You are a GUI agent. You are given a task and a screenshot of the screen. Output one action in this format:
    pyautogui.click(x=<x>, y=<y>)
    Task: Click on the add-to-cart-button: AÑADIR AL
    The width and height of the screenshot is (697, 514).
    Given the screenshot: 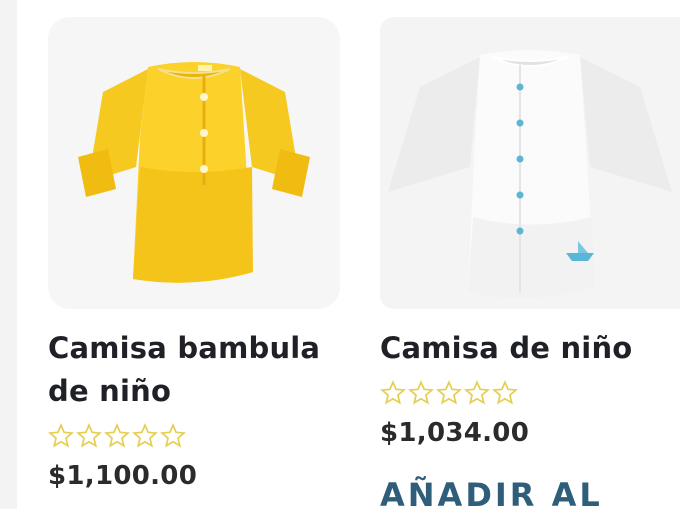 What is the action you would take?
    pyautogui.click(x=491, y=495)
    